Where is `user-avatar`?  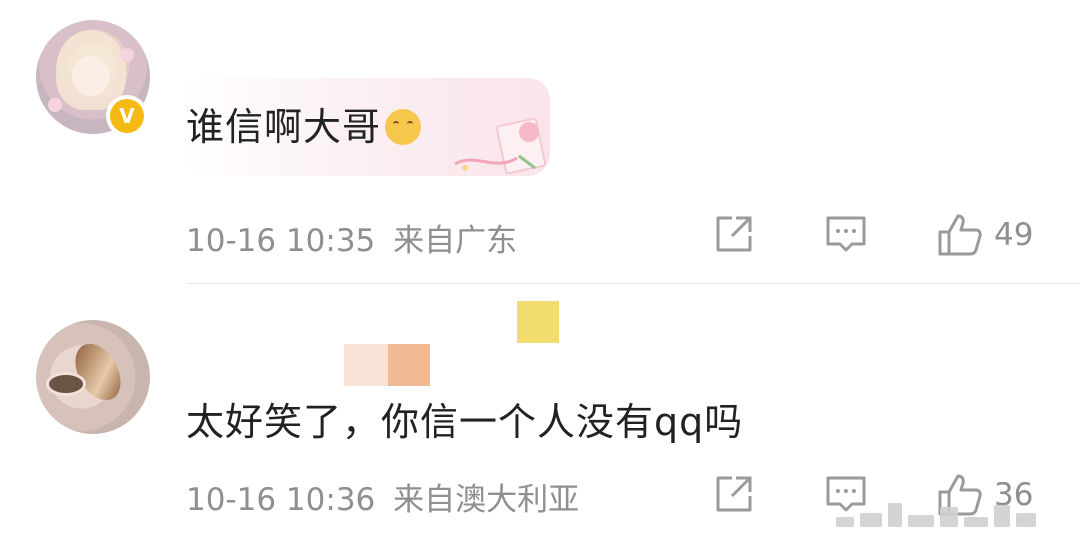 user-avatar is located at coordinates (93, 377).